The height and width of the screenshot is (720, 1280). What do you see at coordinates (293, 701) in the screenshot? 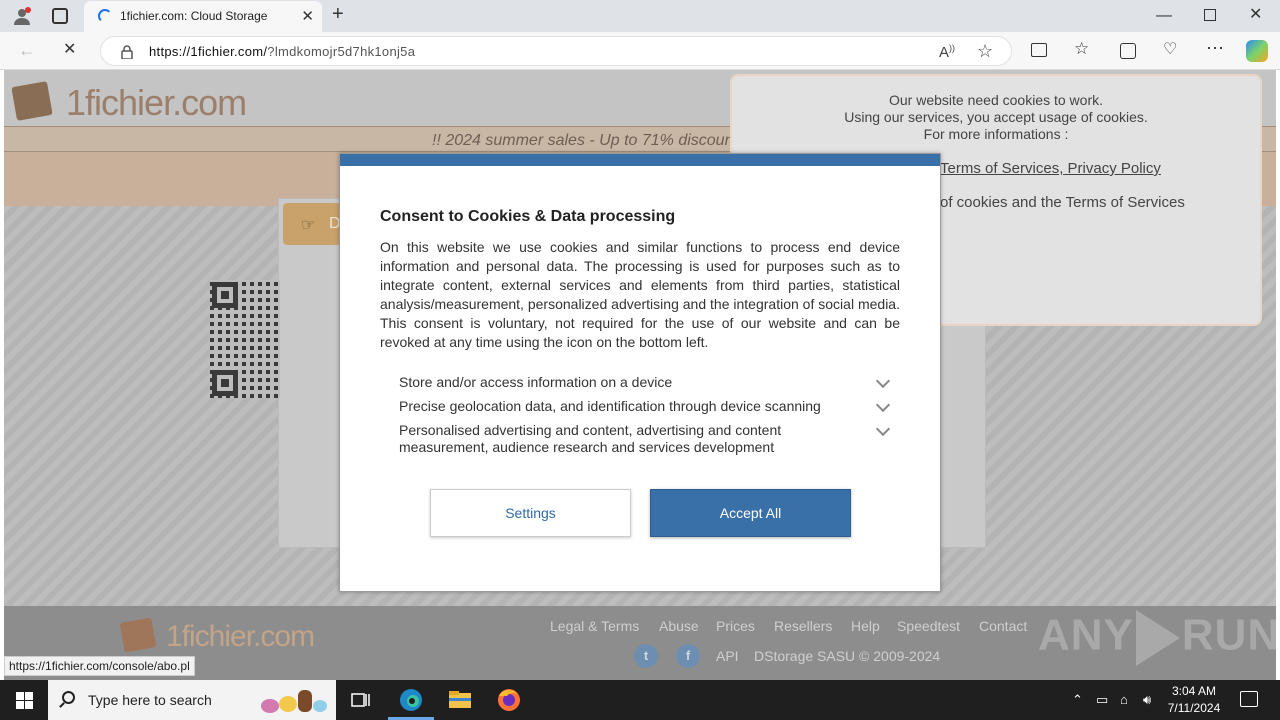
I see `search-highlight-icon` at bounding box center [293, 701].